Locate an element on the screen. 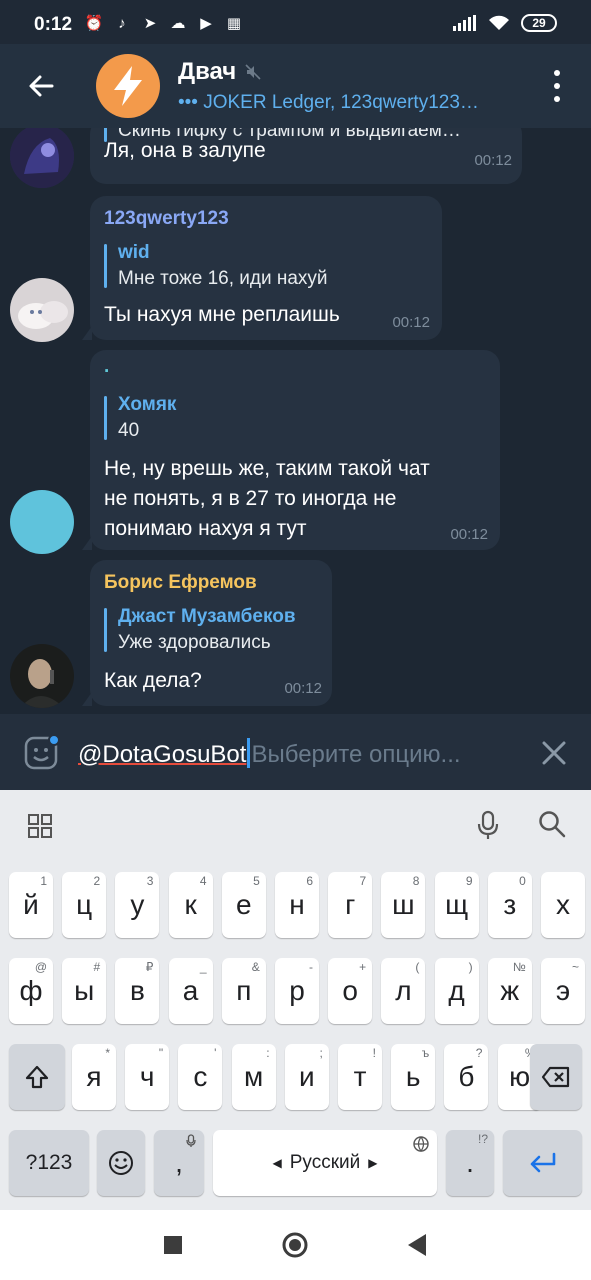 This screenshot has width=591, height=1280. key-hint: ₽ is located at coordinates (149, 967).